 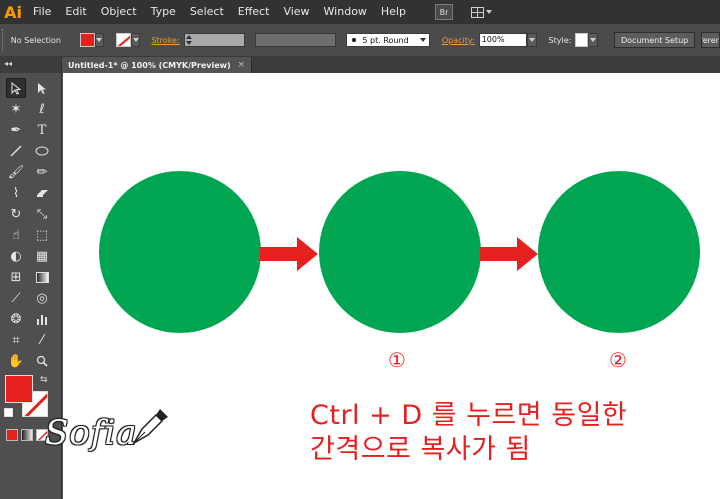 I want to click on menu-help: Help, so click(x=393, y=12).